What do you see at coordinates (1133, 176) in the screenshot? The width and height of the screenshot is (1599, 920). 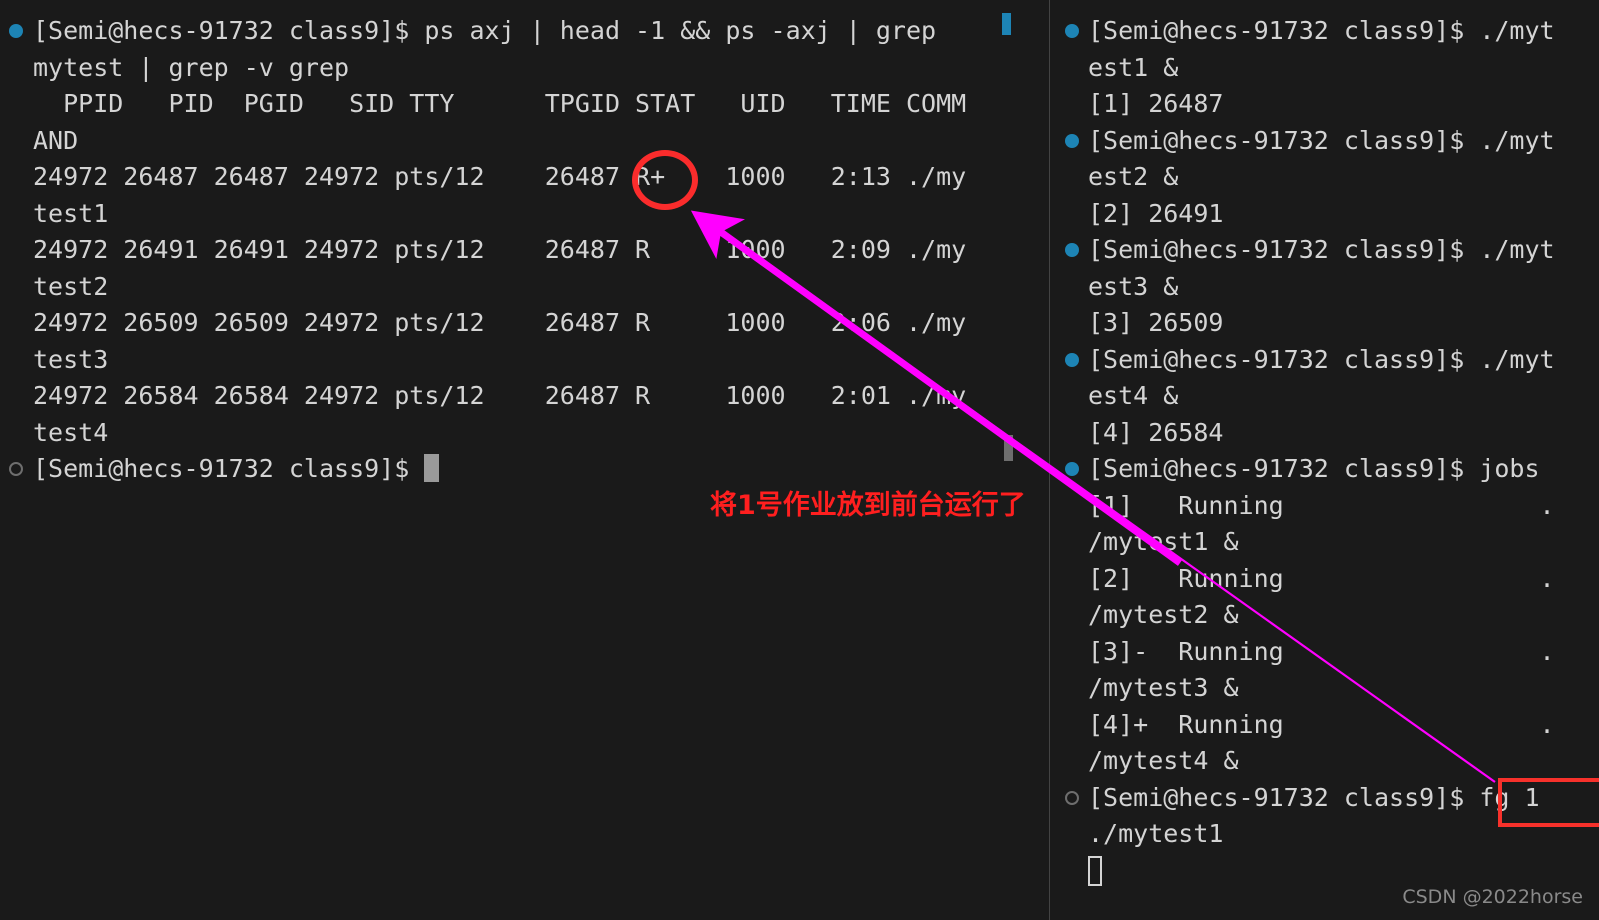 I see `terminal-row: est2 &` at bounding box center [1133, 176].